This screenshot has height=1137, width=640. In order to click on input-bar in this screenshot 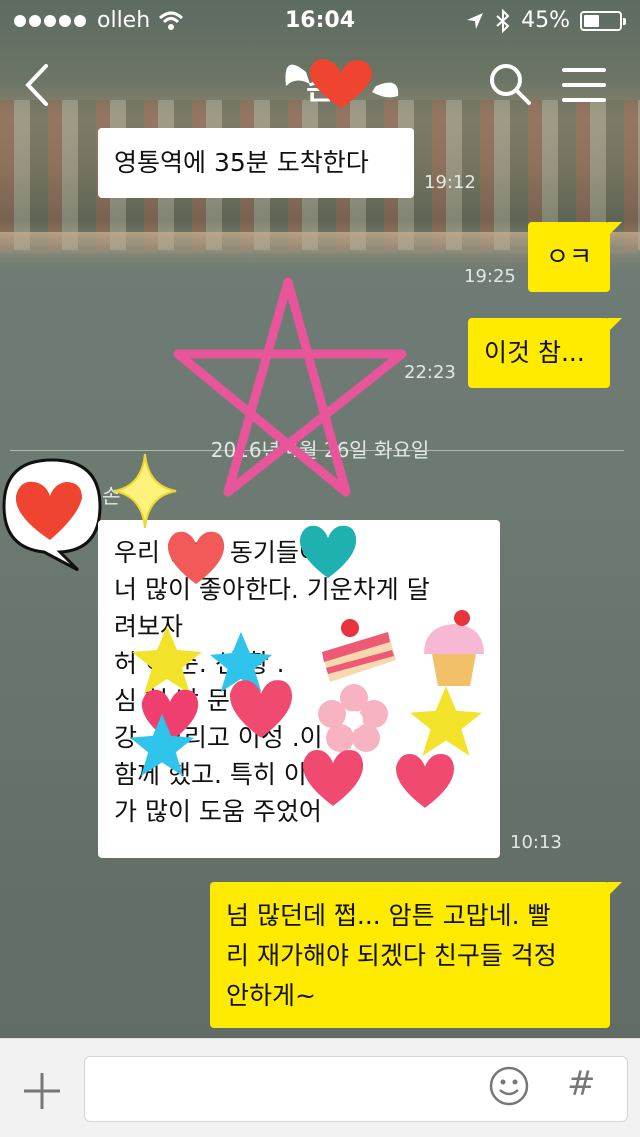, I will do `click(320, 1087)`.